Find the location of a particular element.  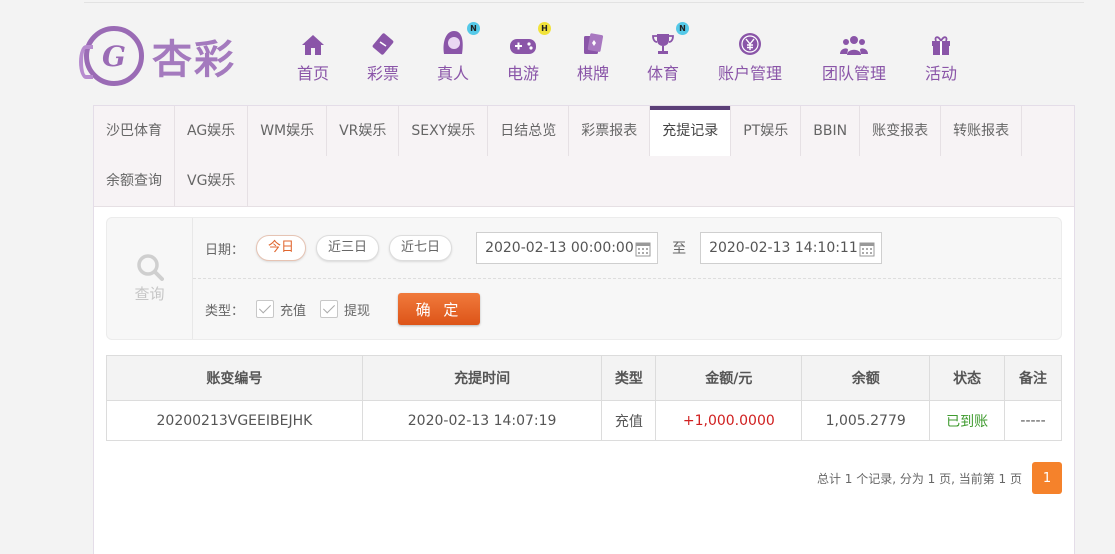

top-divider is located at coordinates (584, 1).